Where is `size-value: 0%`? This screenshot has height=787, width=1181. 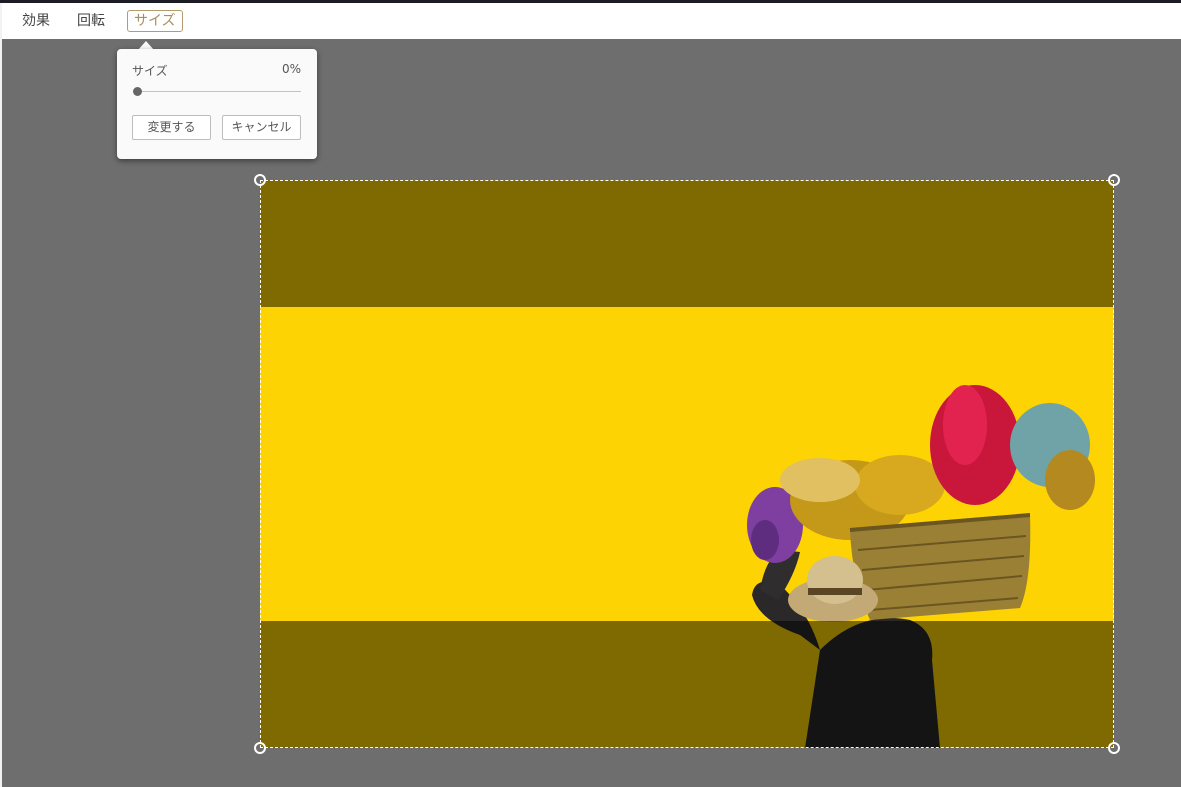 size-value: 0% is located at coordinates (291, 69).